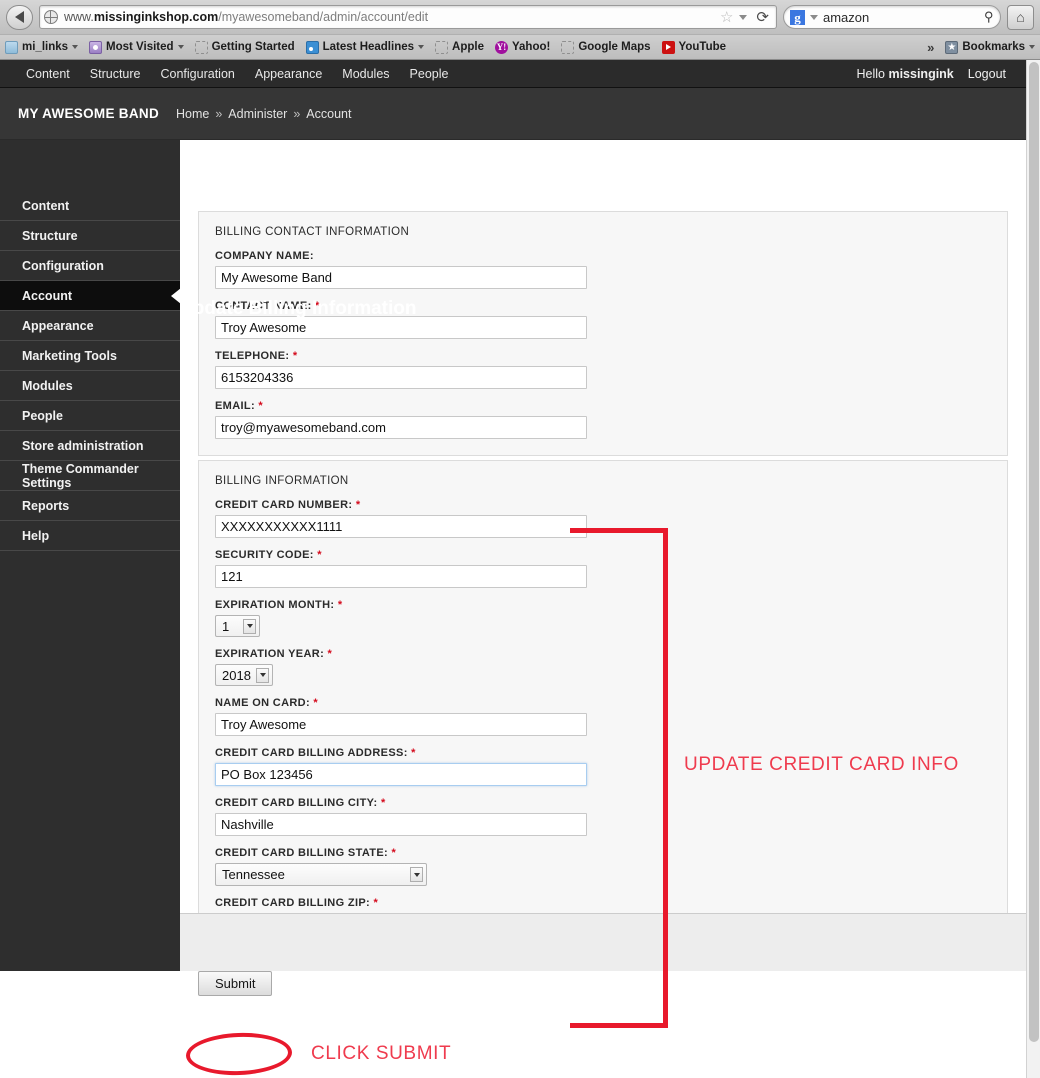 The image size is (1040, 1078). I want to click on bookmarks-menu-button: ★ Bookmarks, so click(990, 47).